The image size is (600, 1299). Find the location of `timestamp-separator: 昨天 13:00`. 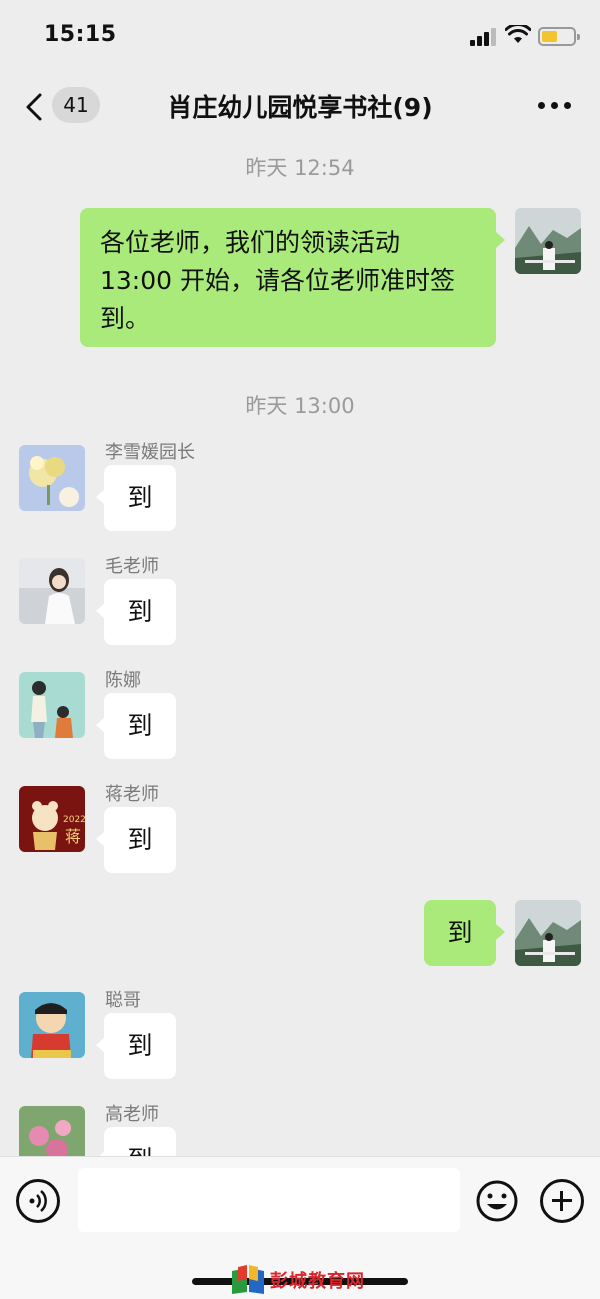

timestamp-separator: 昨天 13:00 is located at coordinates (300, 406).